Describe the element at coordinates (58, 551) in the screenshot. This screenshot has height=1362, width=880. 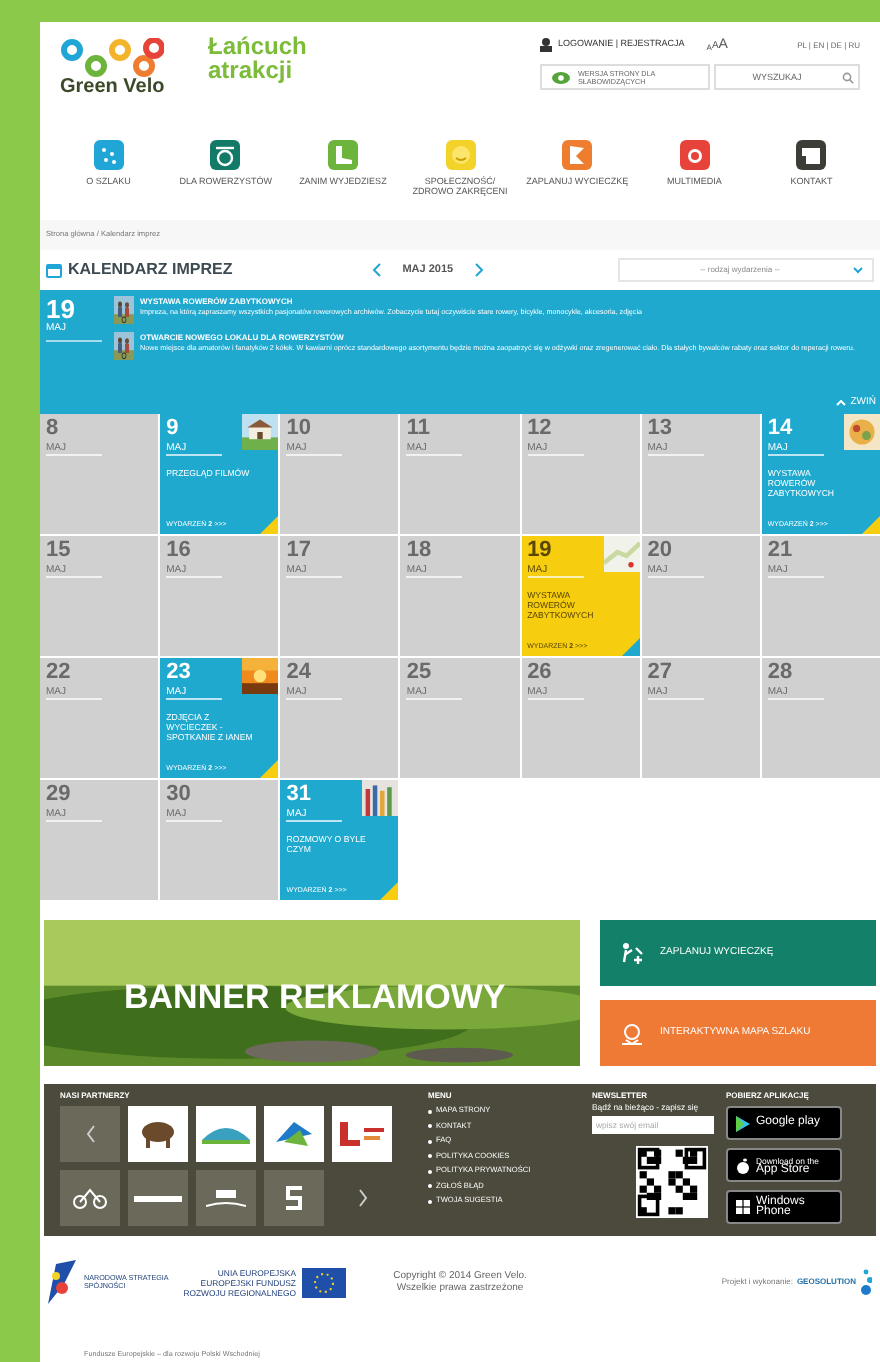
I see `day-number: 15` at that location.